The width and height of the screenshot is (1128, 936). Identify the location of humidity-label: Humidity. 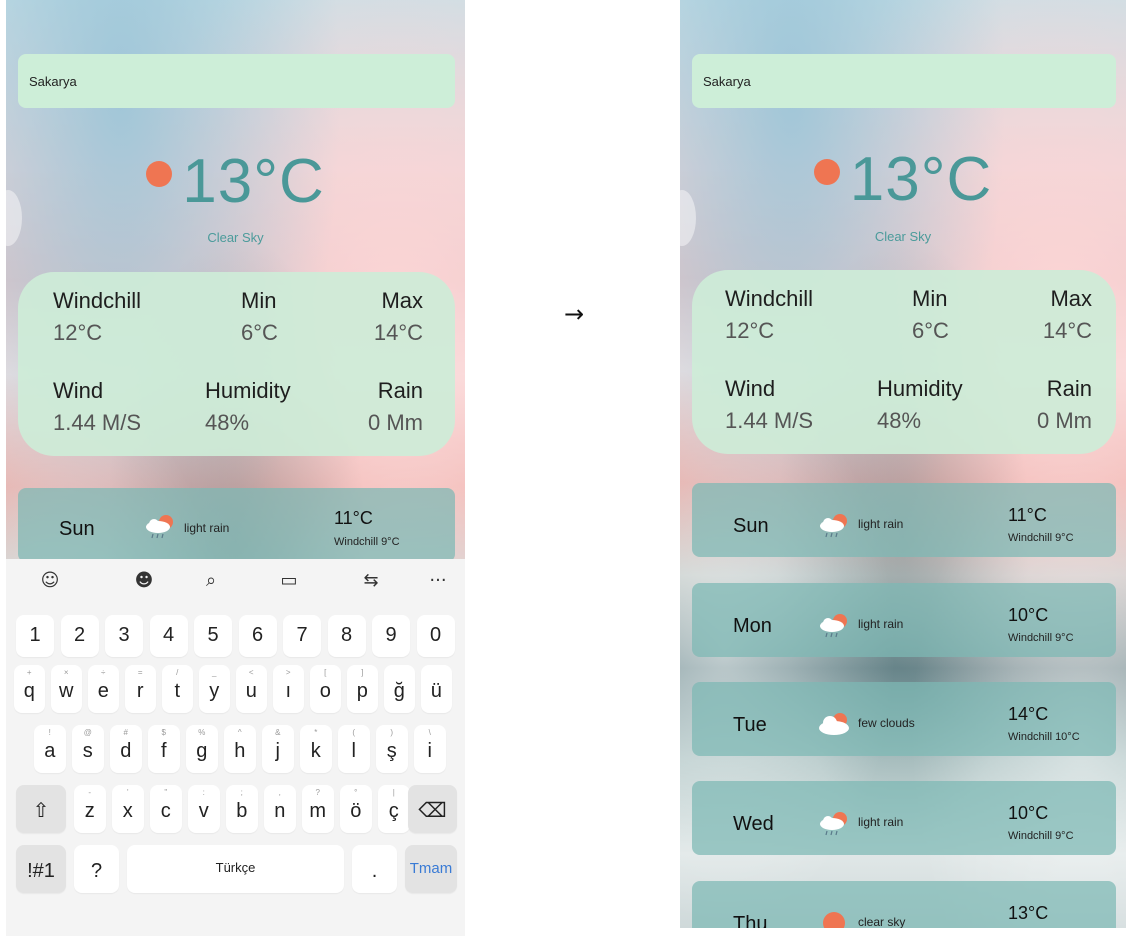
(920, 388).